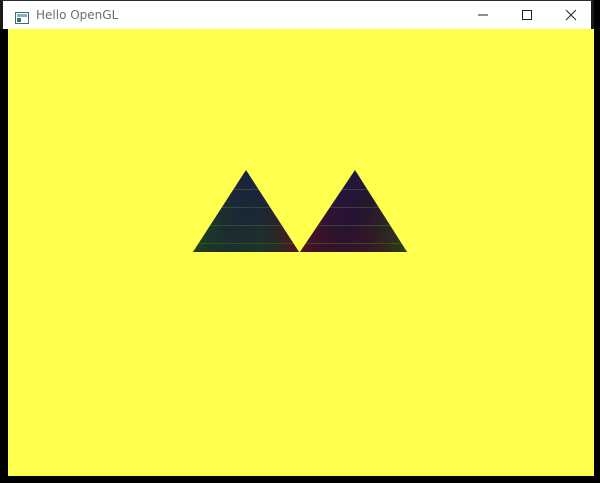 This screenshot has height=483, width=600. I want to click on triangle-left, so click(246, 211).